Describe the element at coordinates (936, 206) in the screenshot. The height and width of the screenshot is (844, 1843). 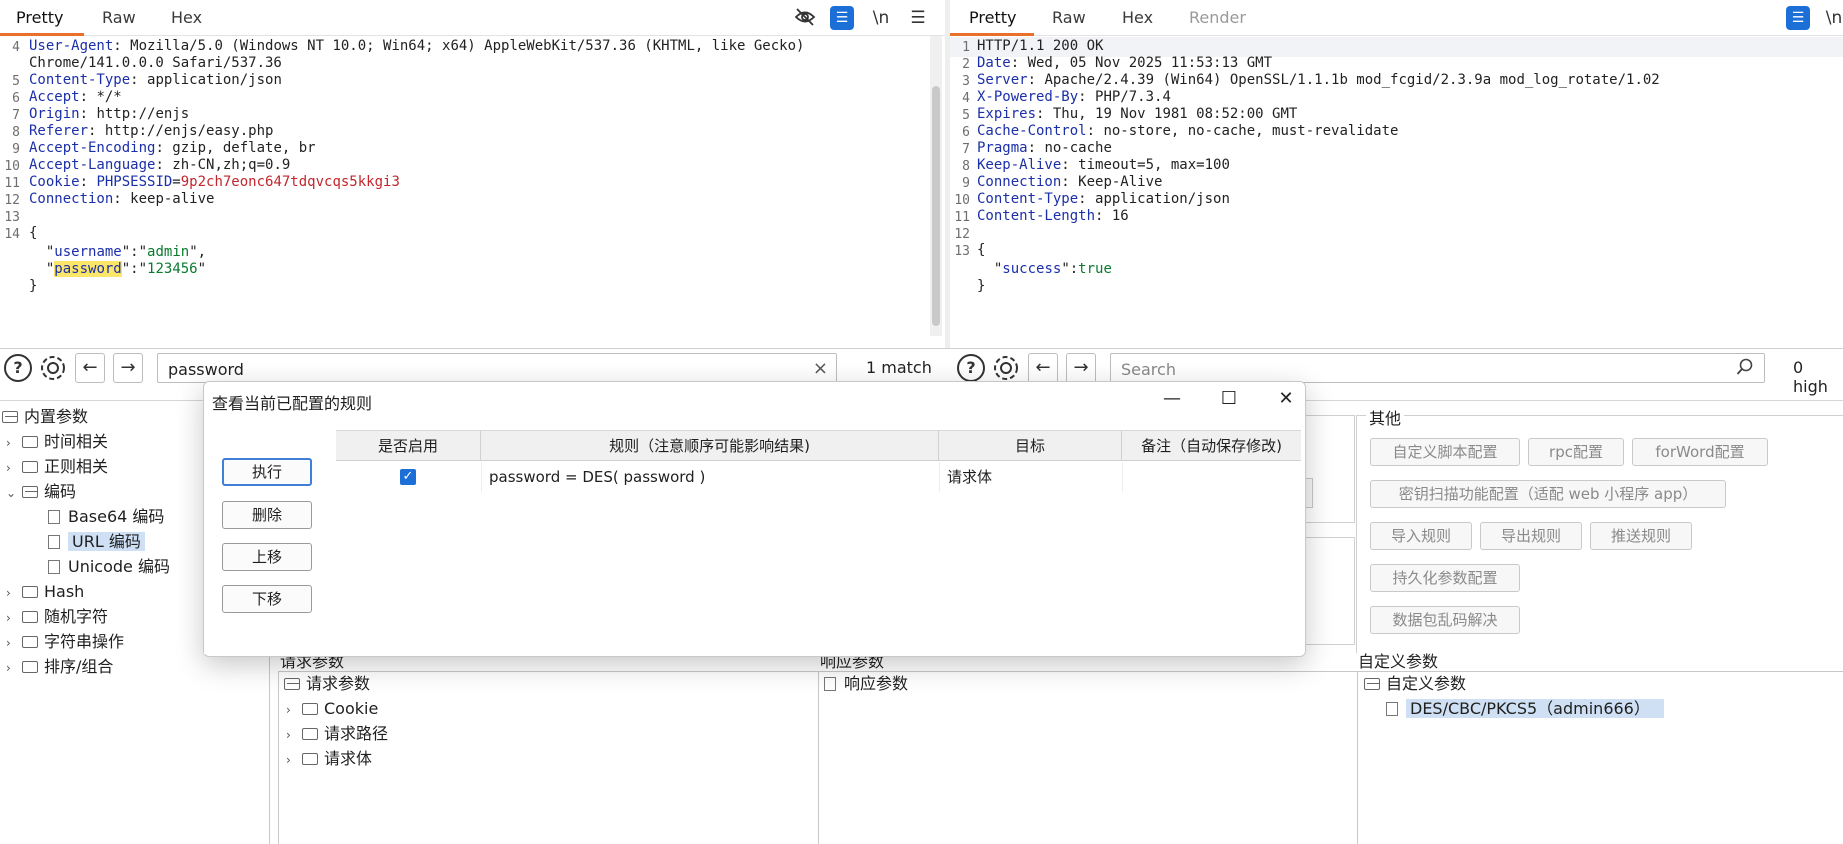
I see `request-scrollbar-thumb` at that location.